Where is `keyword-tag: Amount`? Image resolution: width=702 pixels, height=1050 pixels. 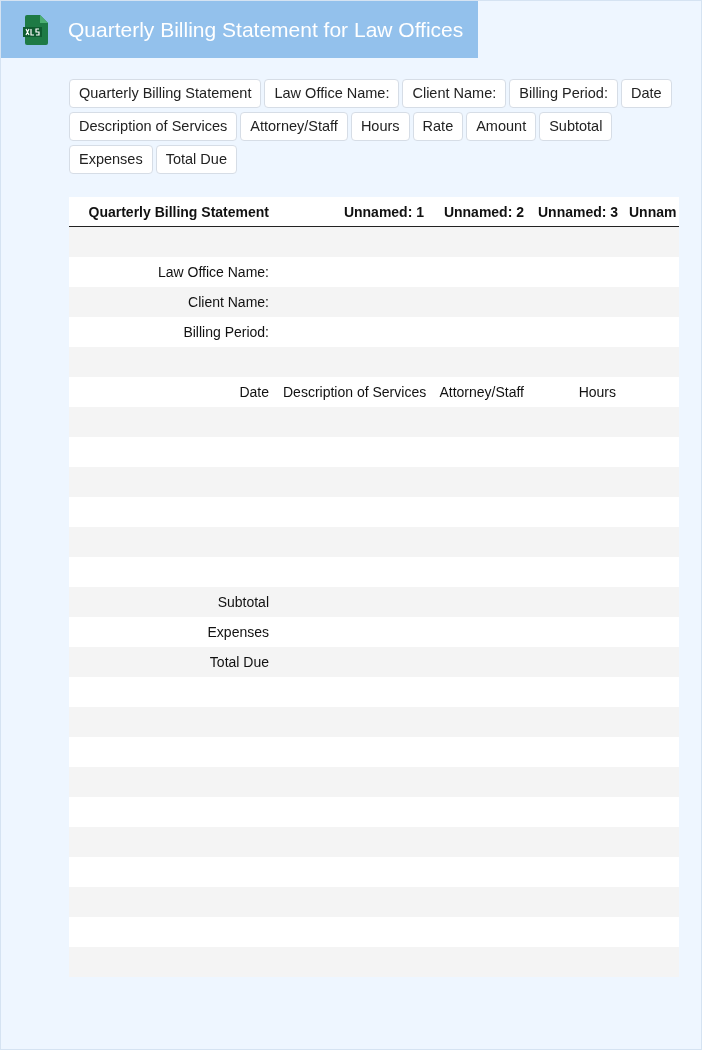
keyword-tag: Amount is located at coordinates (501, 126).